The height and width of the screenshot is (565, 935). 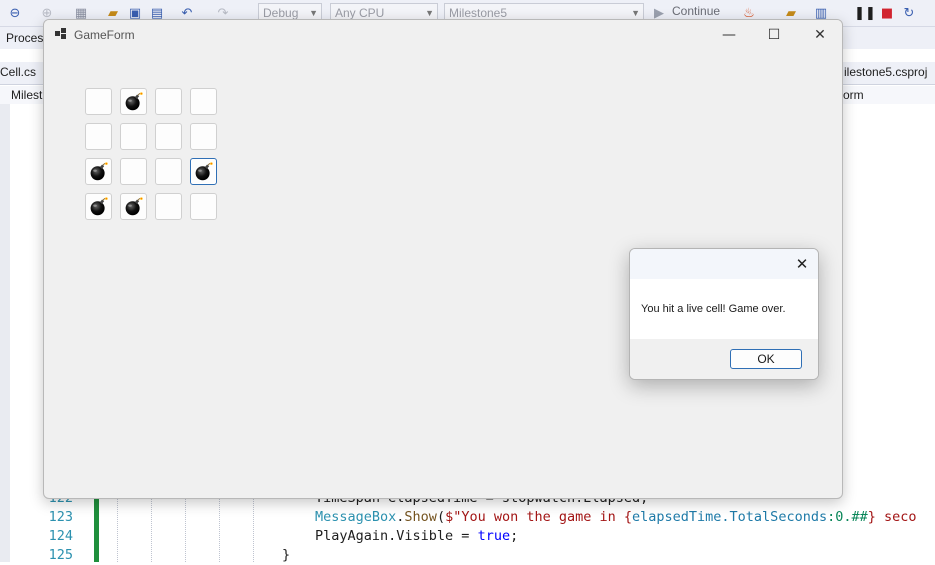 I want to click on process-label: Proces, so click(x=25, y=38).